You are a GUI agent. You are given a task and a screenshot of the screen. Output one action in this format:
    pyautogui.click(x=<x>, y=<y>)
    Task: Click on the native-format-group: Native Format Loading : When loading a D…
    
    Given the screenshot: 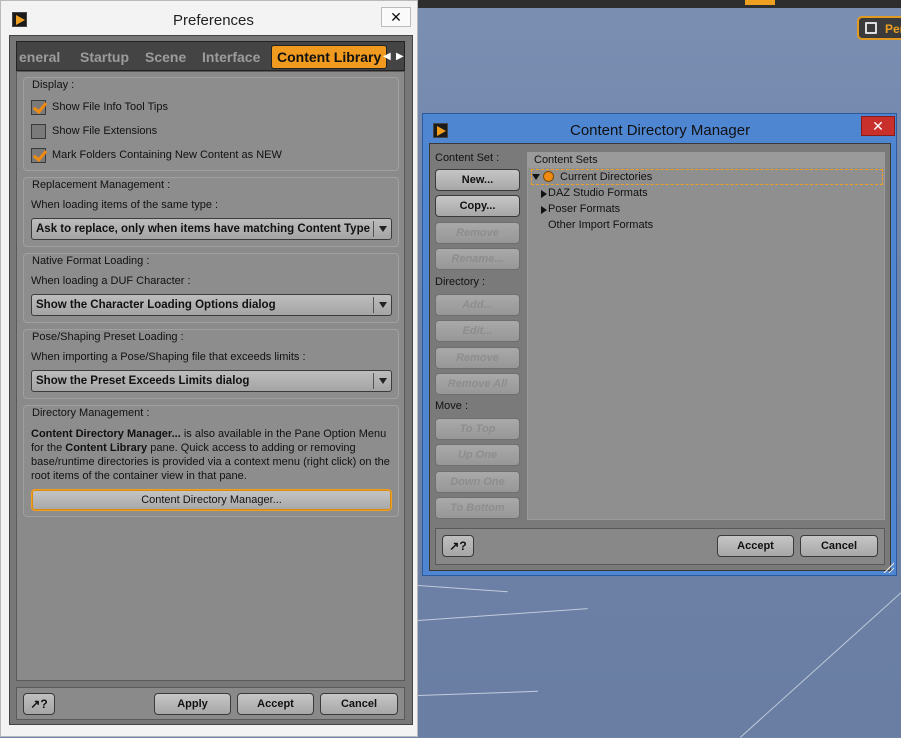 What is the action you would take?
    pyautogui.click(x=211, y=288)
    